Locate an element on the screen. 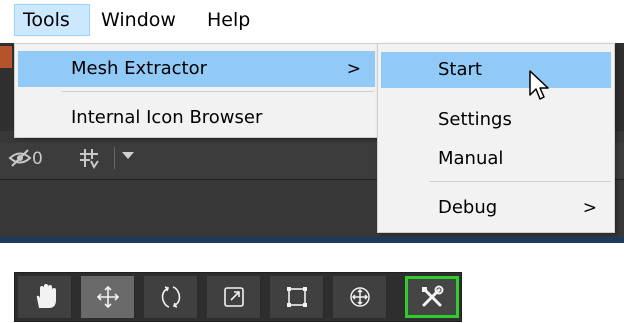 The height and width of the screenshot is (323, 624). editor-tab-edge is located at coordinates (6, 57).